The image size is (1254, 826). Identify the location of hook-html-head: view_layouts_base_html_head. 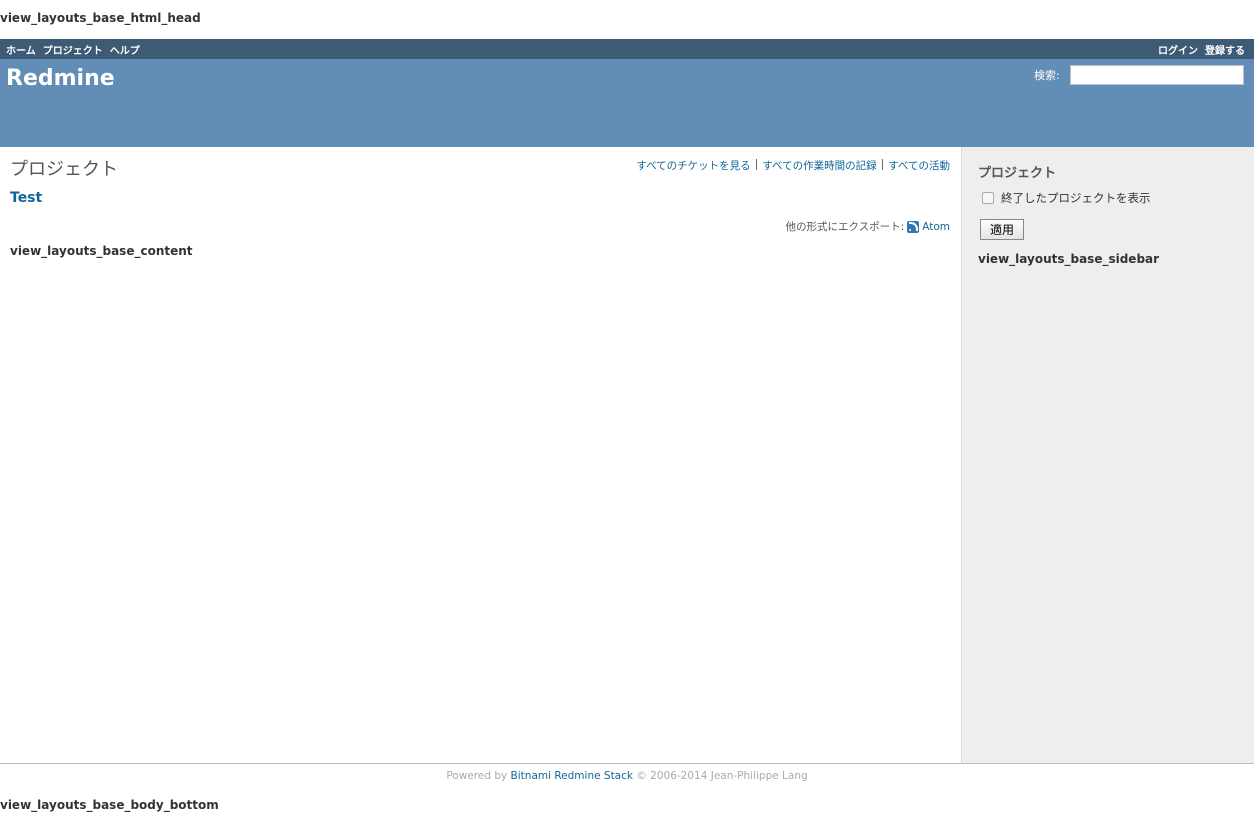
(100, 18).